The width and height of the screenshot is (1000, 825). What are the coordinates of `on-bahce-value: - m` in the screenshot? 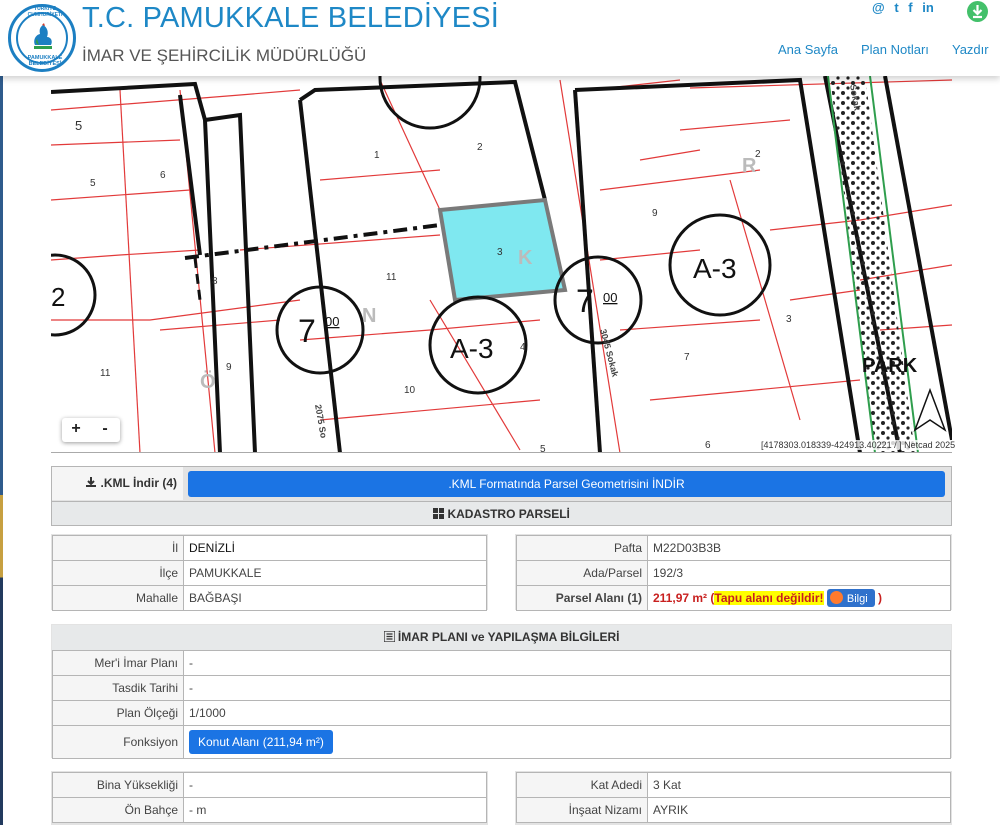 It's located at (335, 810).